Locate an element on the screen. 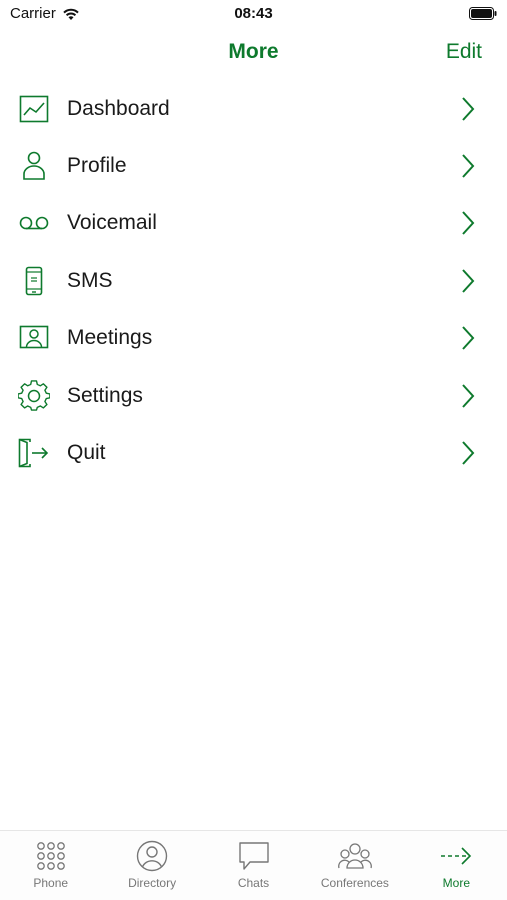  arrow-right-icon is located at coordinates (456, 856).